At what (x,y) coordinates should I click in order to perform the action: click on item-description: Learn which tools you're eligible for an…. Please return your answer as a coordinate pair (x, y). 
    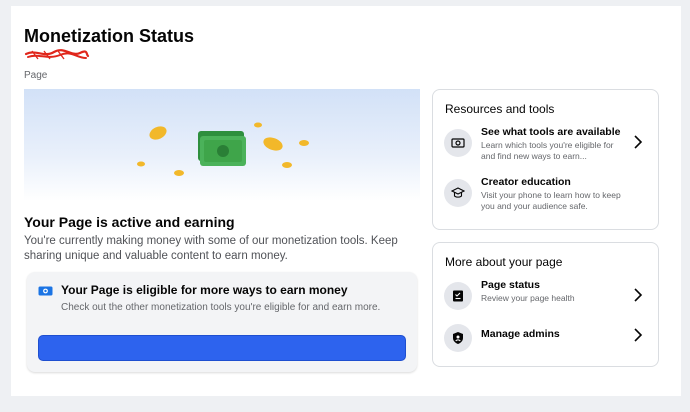
    Looking at the image, I should click on (547, 150).